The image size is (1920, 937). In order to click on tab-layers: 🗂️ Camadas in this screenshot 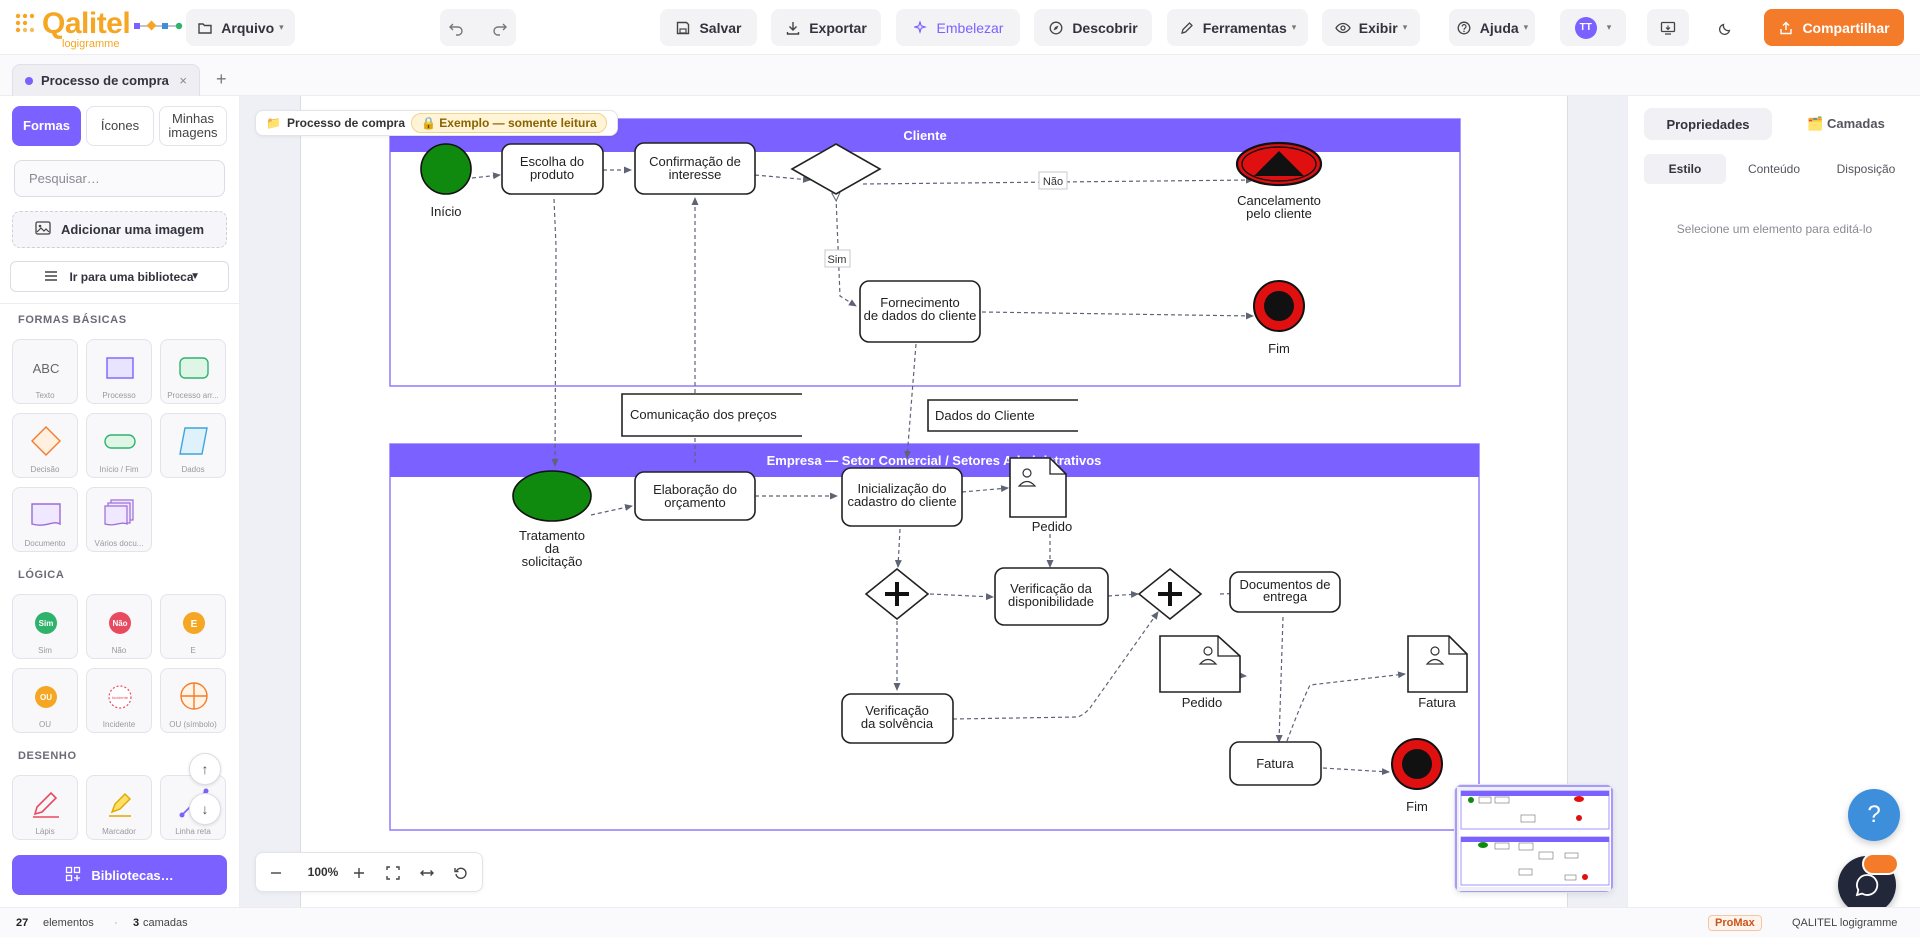, I will do `click(1846, 124)`.